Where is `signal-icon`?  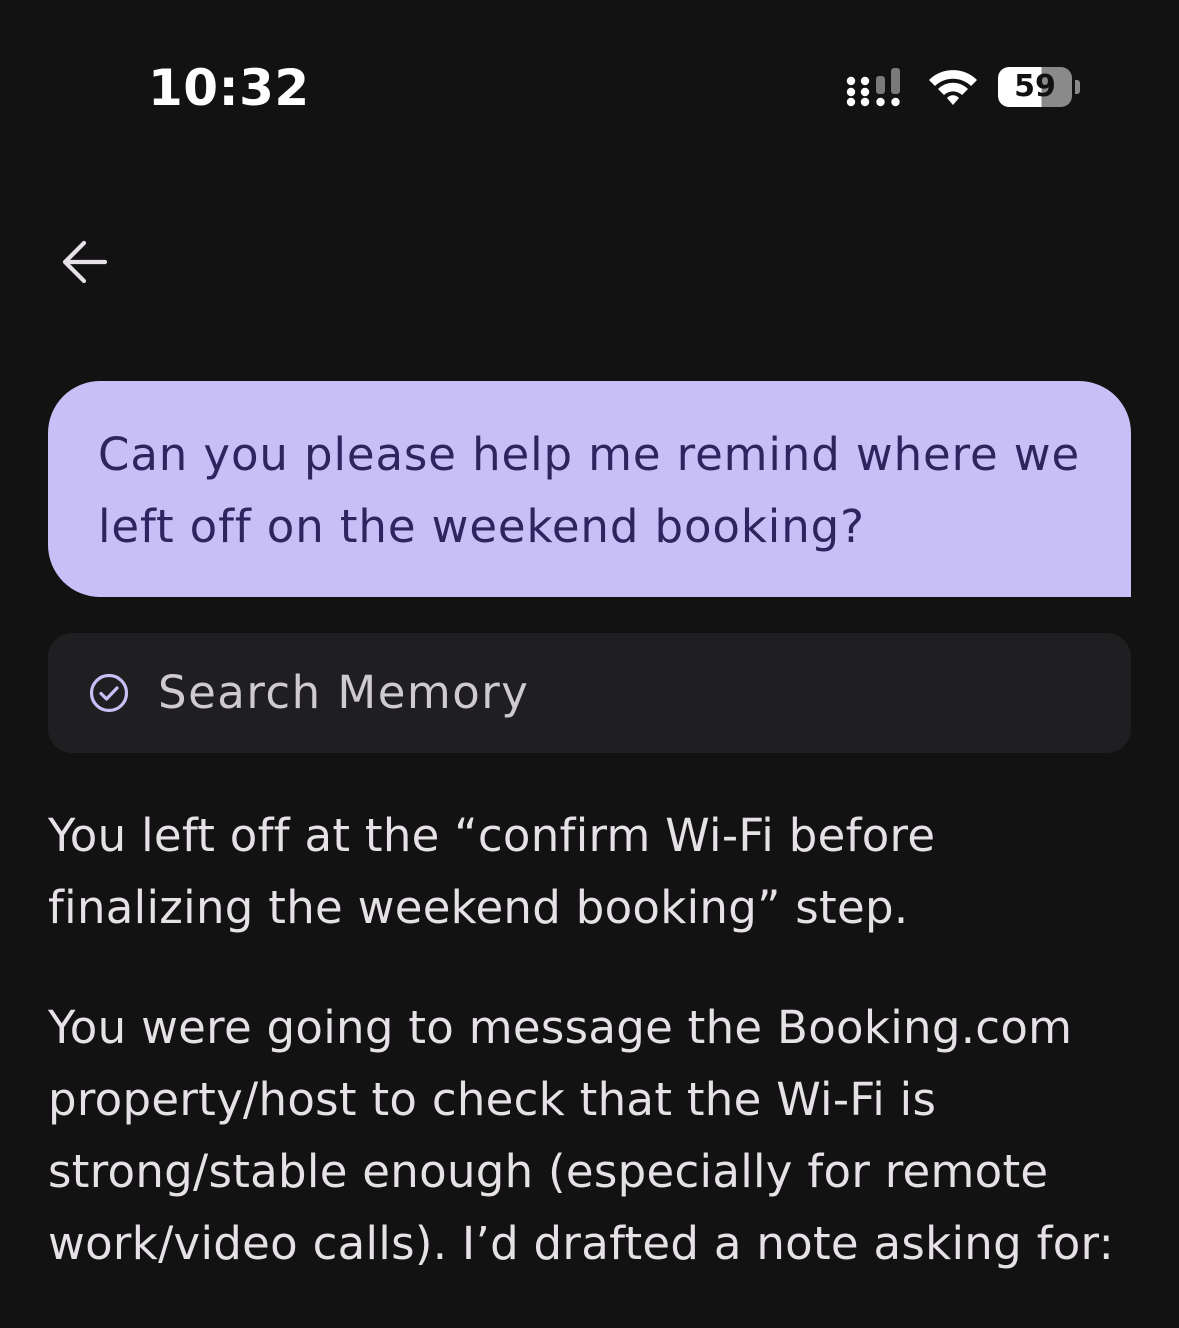 signal-icon is located at coordinates (873, 87).